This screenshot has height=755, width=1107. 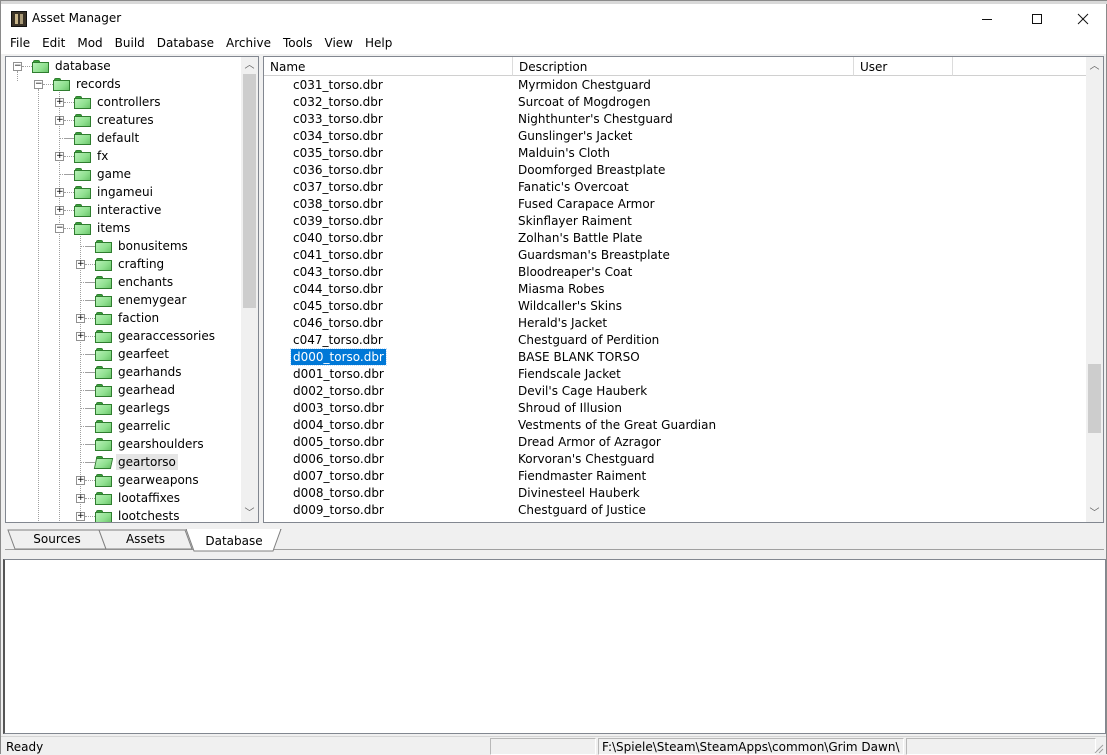 I want to click on menu-help: Help, so click(x=379, y=43).